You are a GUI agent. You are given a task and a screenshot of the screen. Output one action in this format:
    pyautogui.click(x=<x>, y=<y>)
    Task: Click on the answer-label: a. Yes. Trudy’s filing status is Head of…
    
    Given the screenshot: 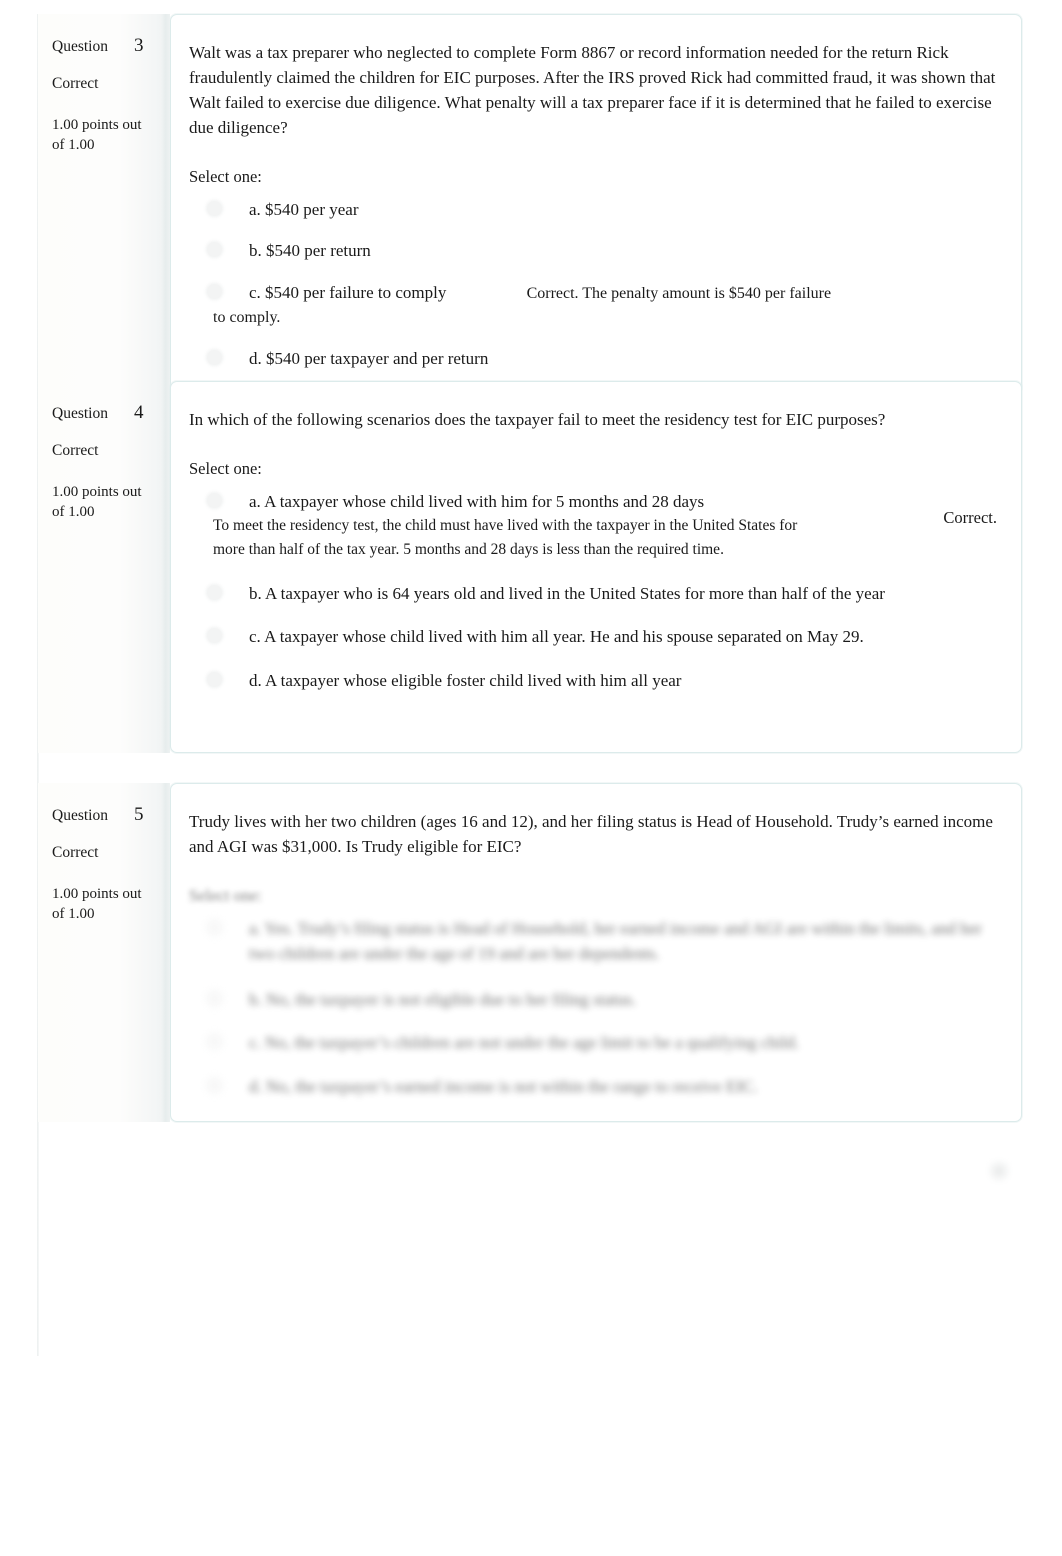 What is the action you would take?
    pyautogui.click(x=615, y=941)
    